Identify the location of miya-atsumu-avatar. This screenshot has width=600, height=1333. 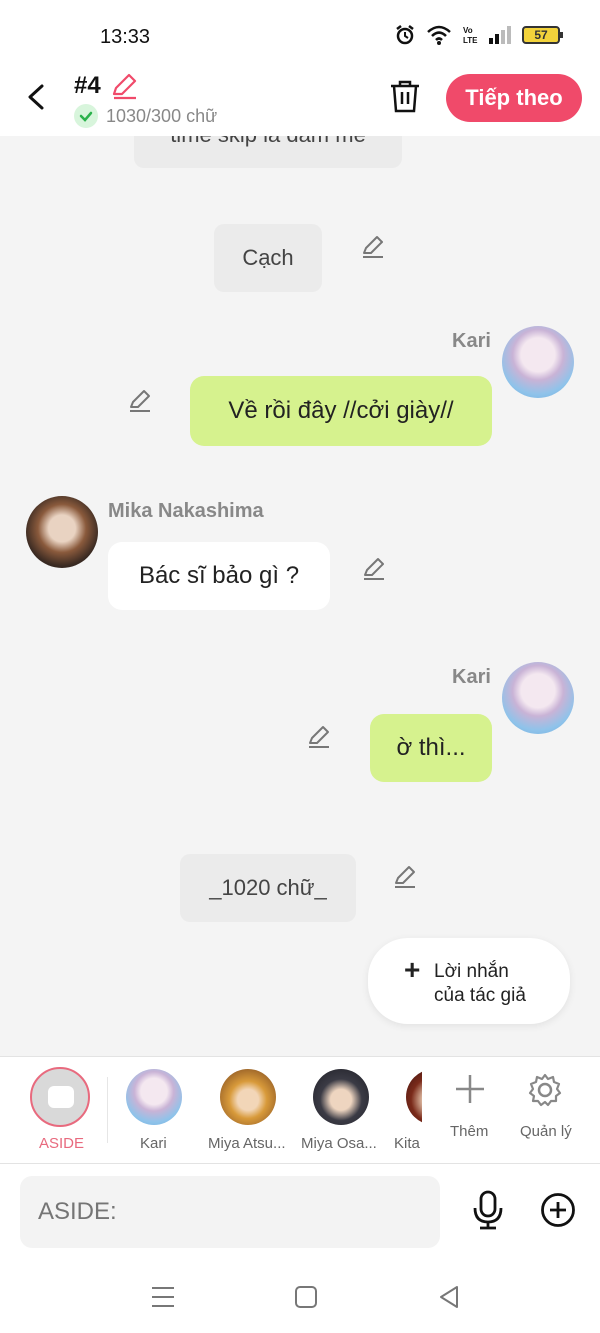
(248, 1097).